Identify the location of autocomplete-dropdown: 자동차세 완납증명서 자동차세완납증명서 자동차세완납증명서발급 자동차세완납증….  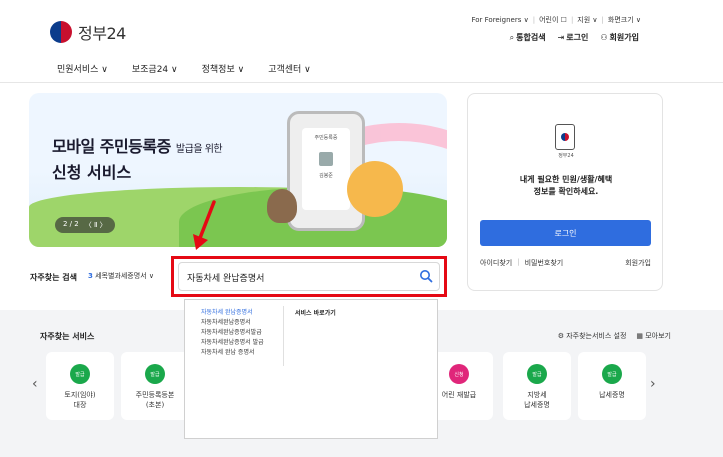
(311, 369).